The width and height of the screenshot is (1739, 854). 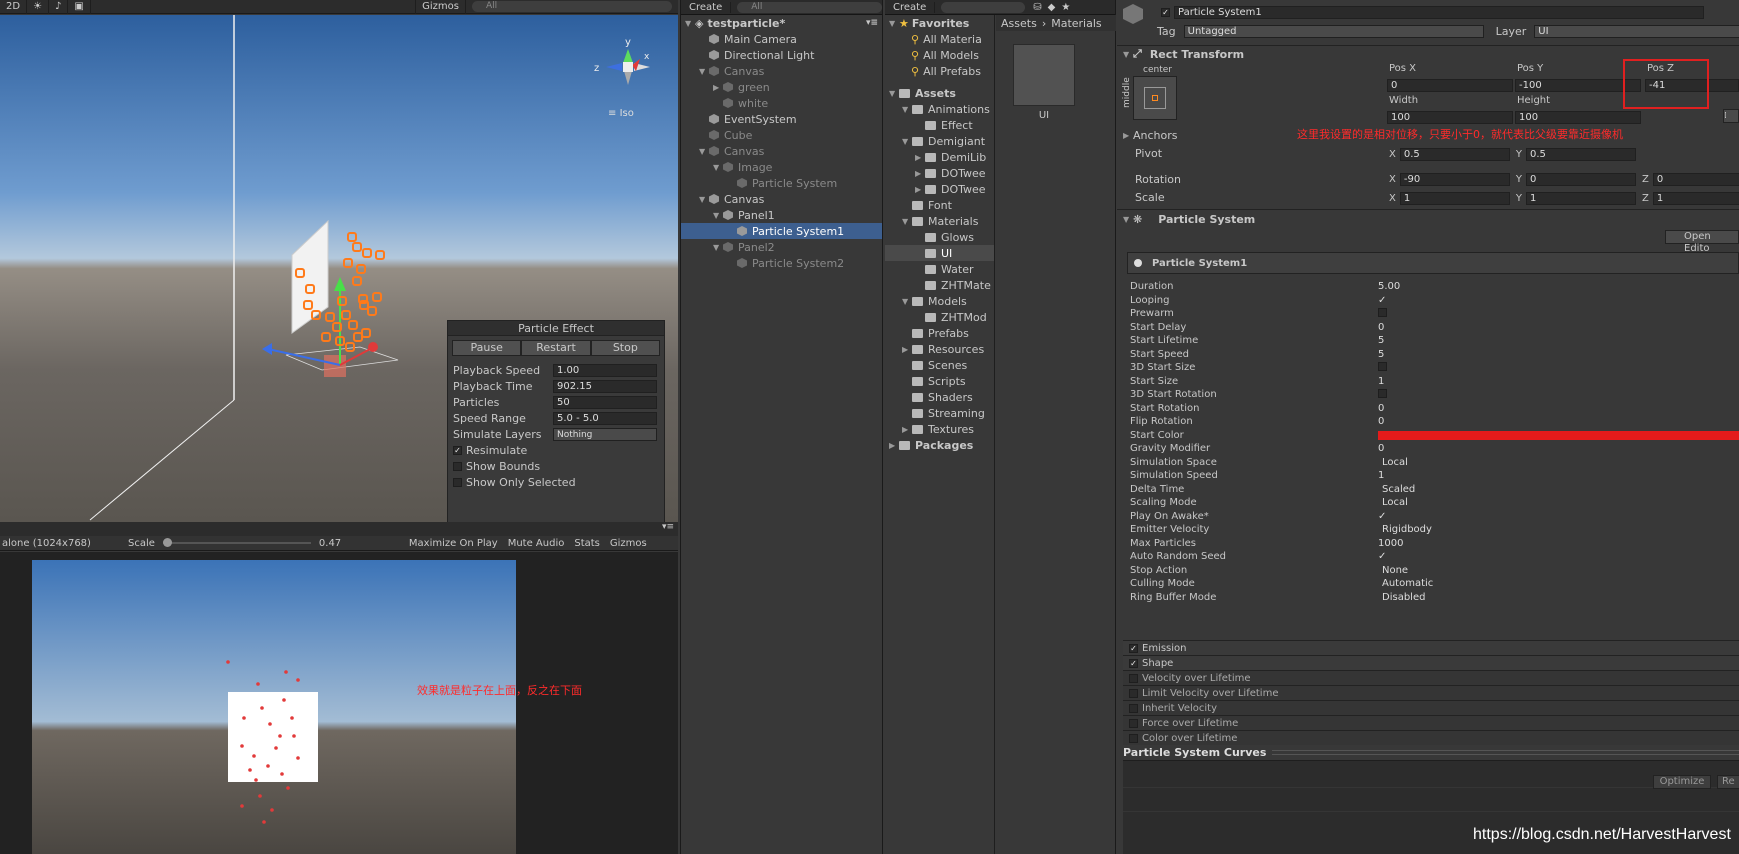 What do you see at coordinates (668, 527) in the screenshot?
I see `game-menu-icon: ▾≡` at bounding box center [668, 527].